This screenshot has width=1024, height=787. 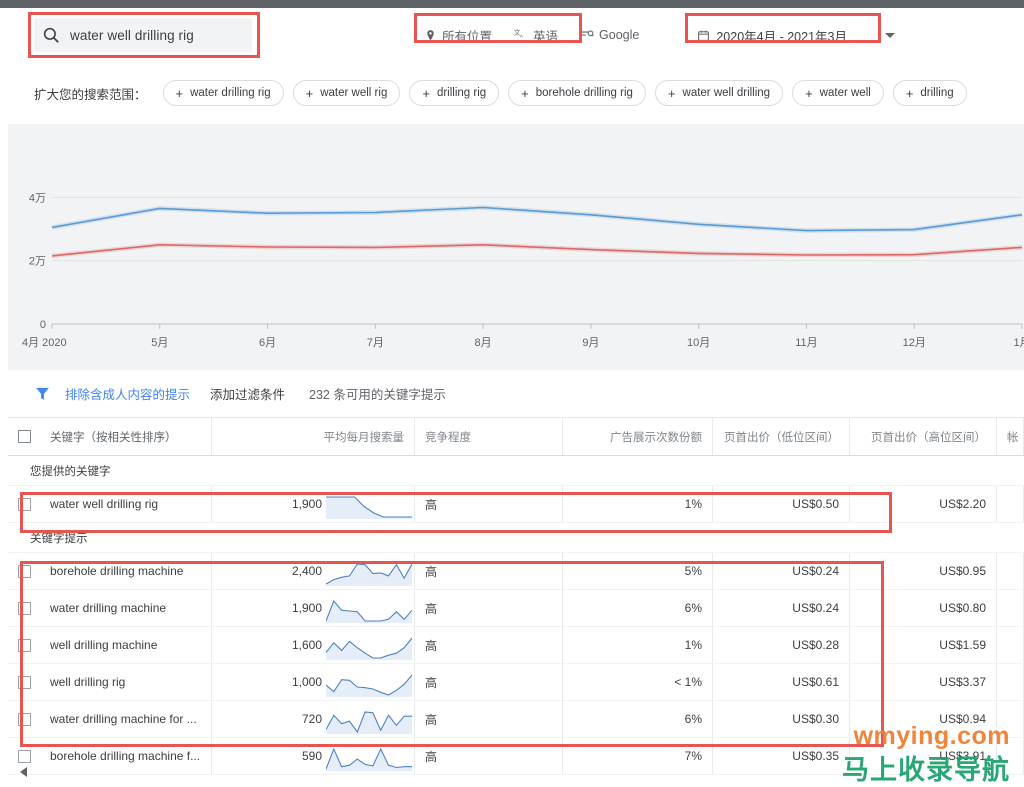 What do you see at coordinates (1010, 436) in the screenshot?
I see `column-header-account: 帐` at bounding box center [1010, 436].